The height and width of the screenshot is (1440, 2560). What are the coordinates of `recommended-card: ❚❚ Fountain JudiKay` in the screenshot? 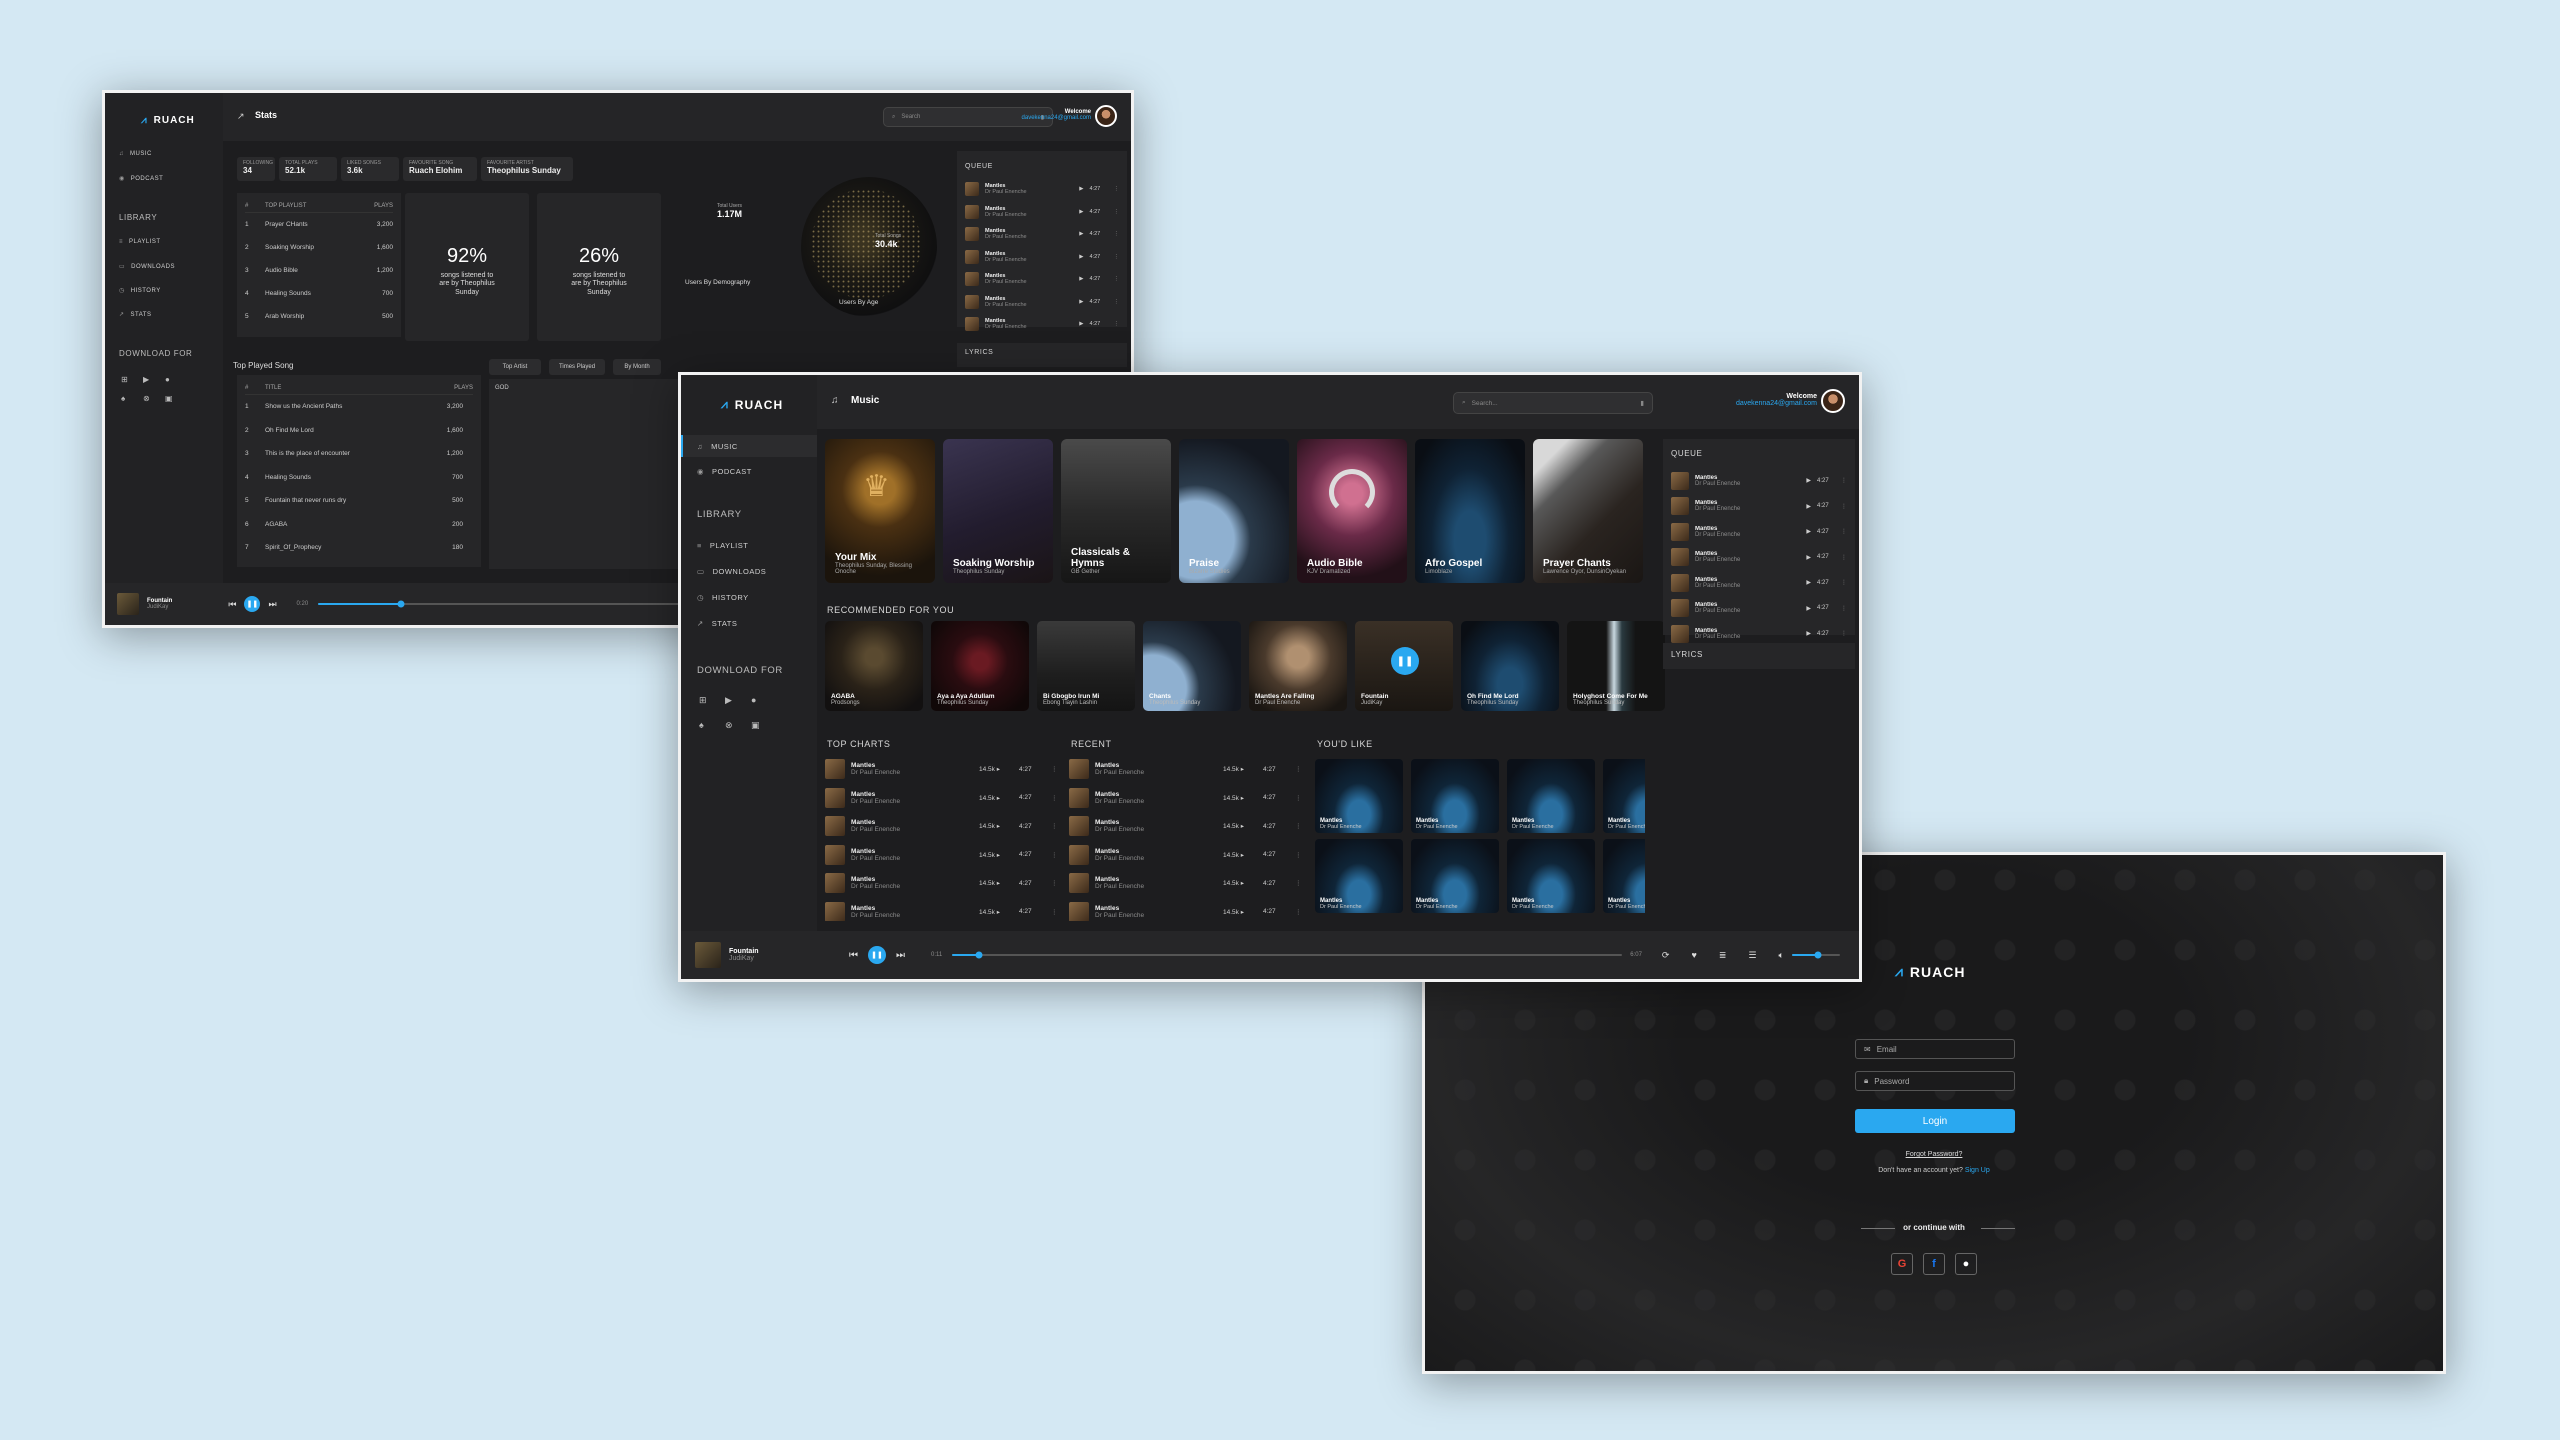 It's located at (1404, 666).